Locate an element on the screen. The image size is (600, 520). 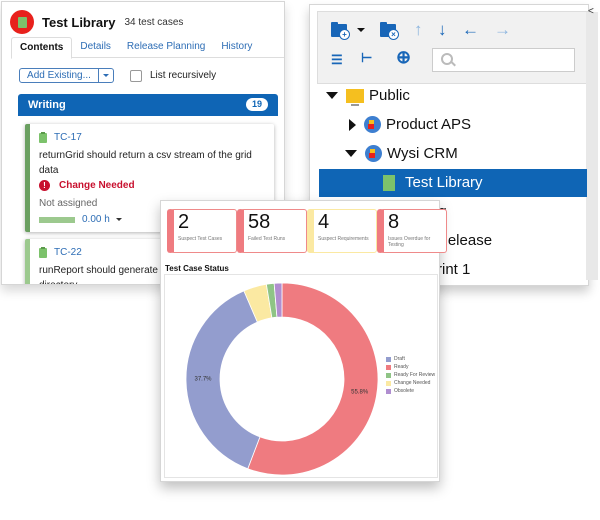
tree-search-input is located at coordinates (503, 60).